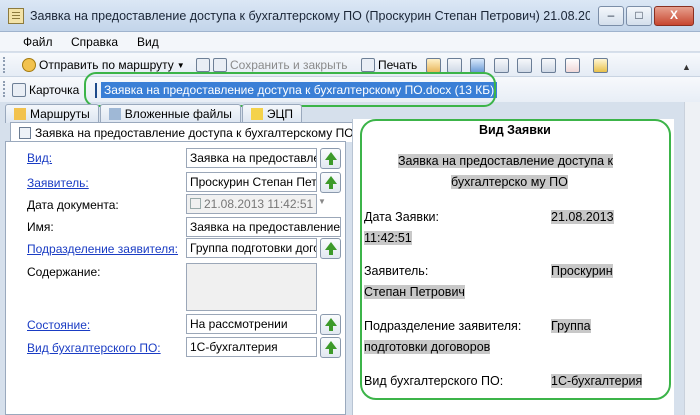 This screenshot has width=700, height=415. What do you see at coordinates (330, 182) in the screenshot?
I see `applicant-open-button` at bounding box center [330, 182].